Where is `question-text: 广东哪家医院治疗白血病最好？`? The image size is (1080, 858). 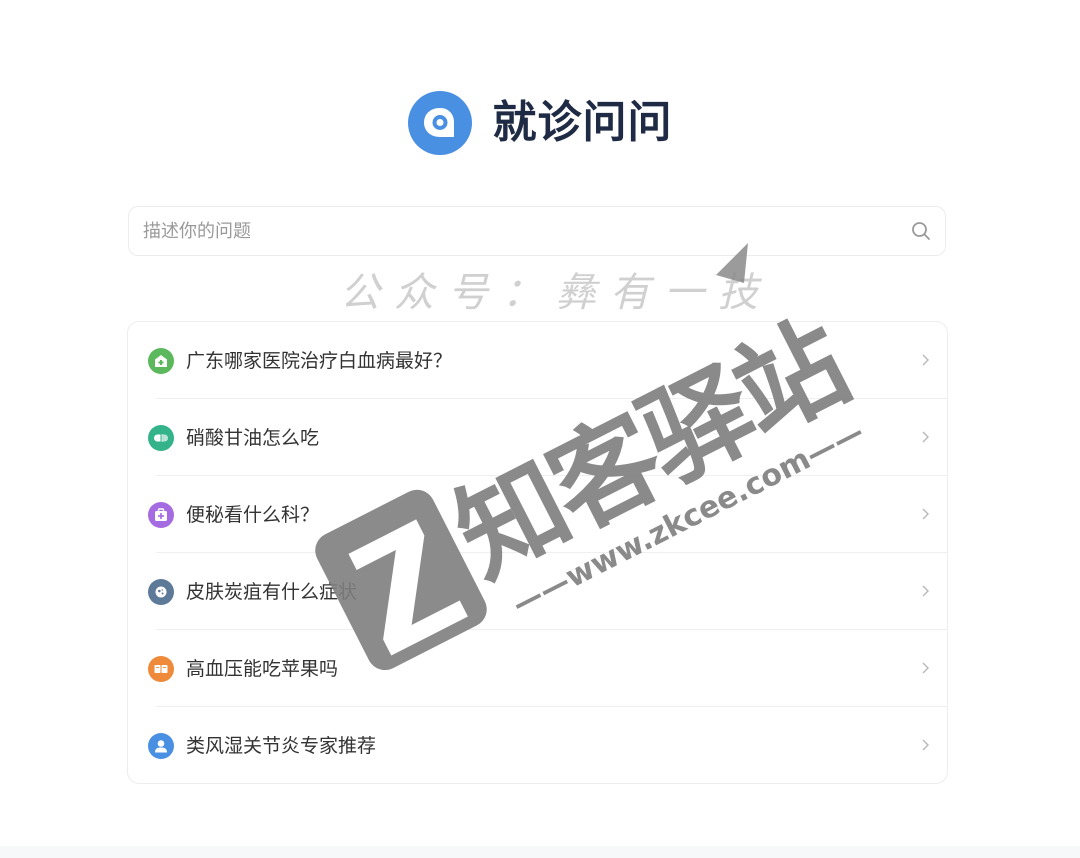
question-text: 广东哪家医院治疗白血病最好？ is located at coordinates (319, 361).